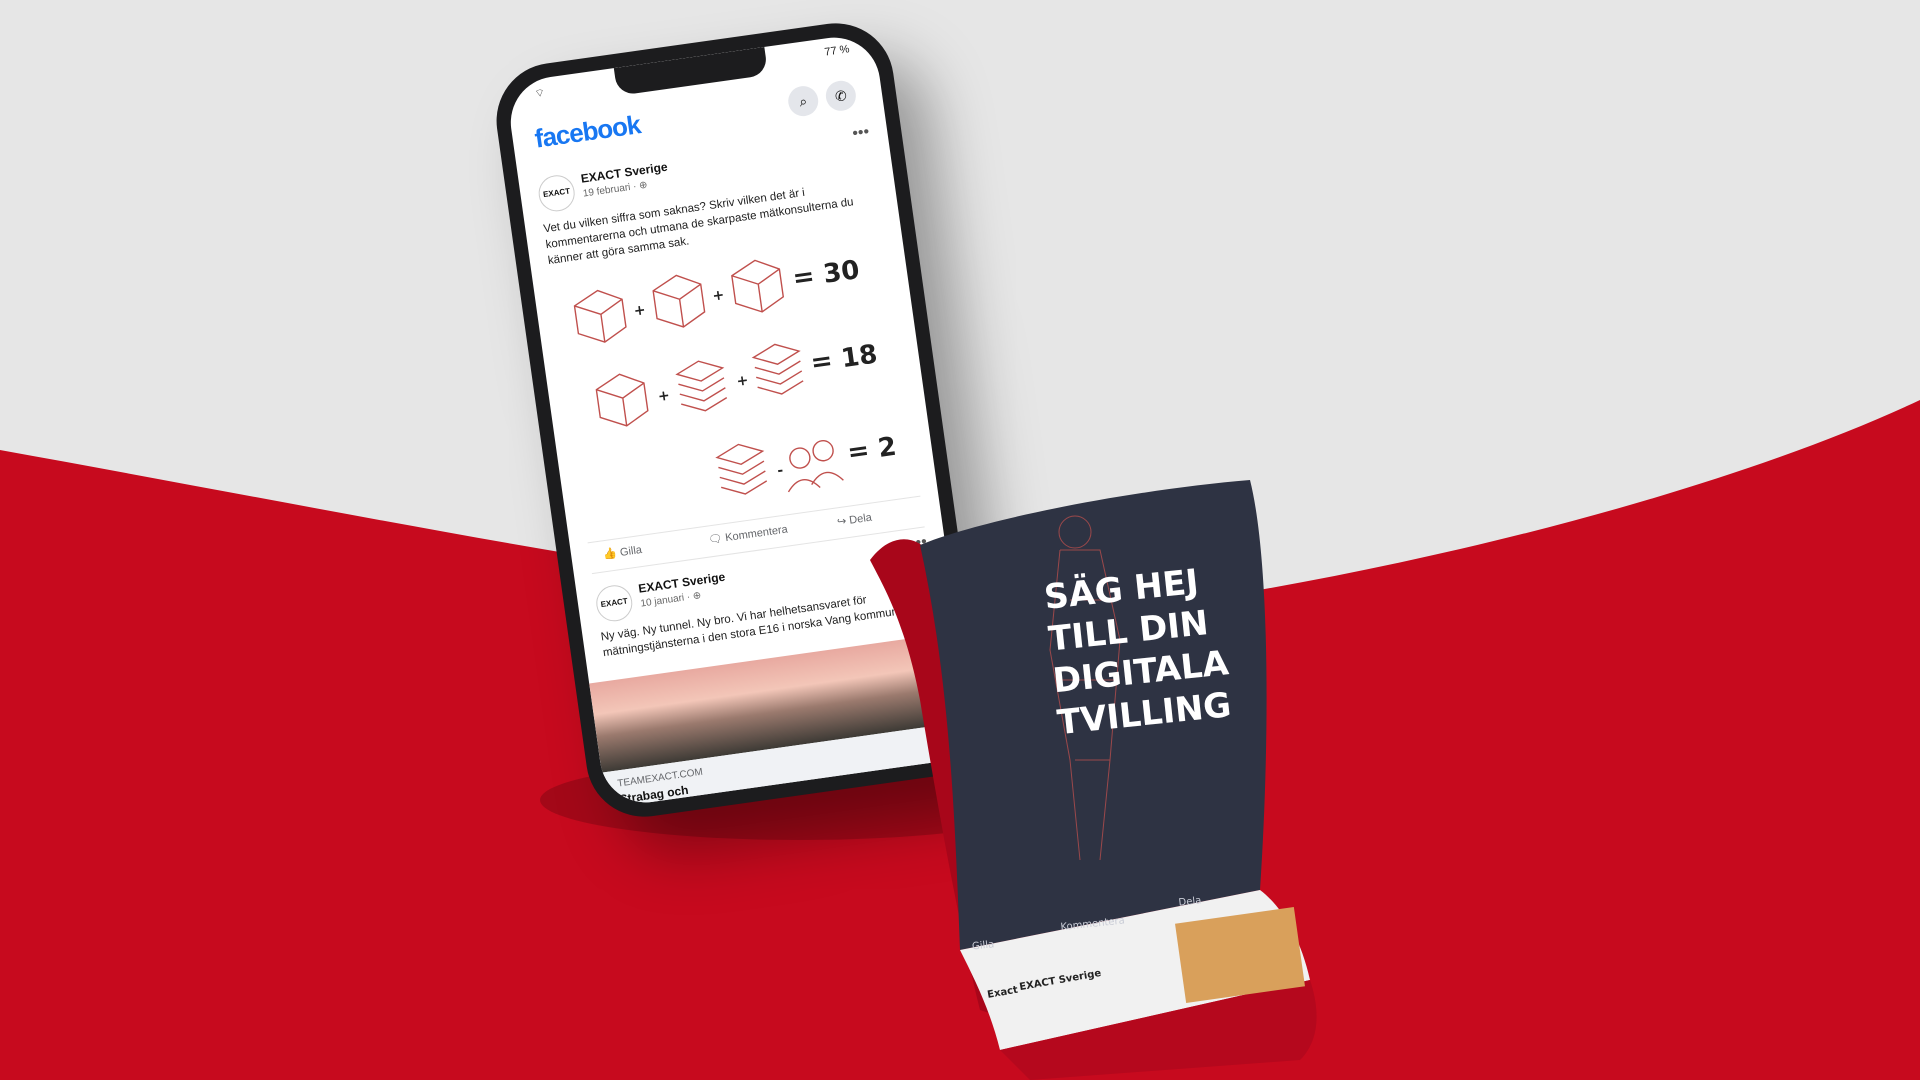  I want to click on equation-result-3: = 2, so click(872, 450).